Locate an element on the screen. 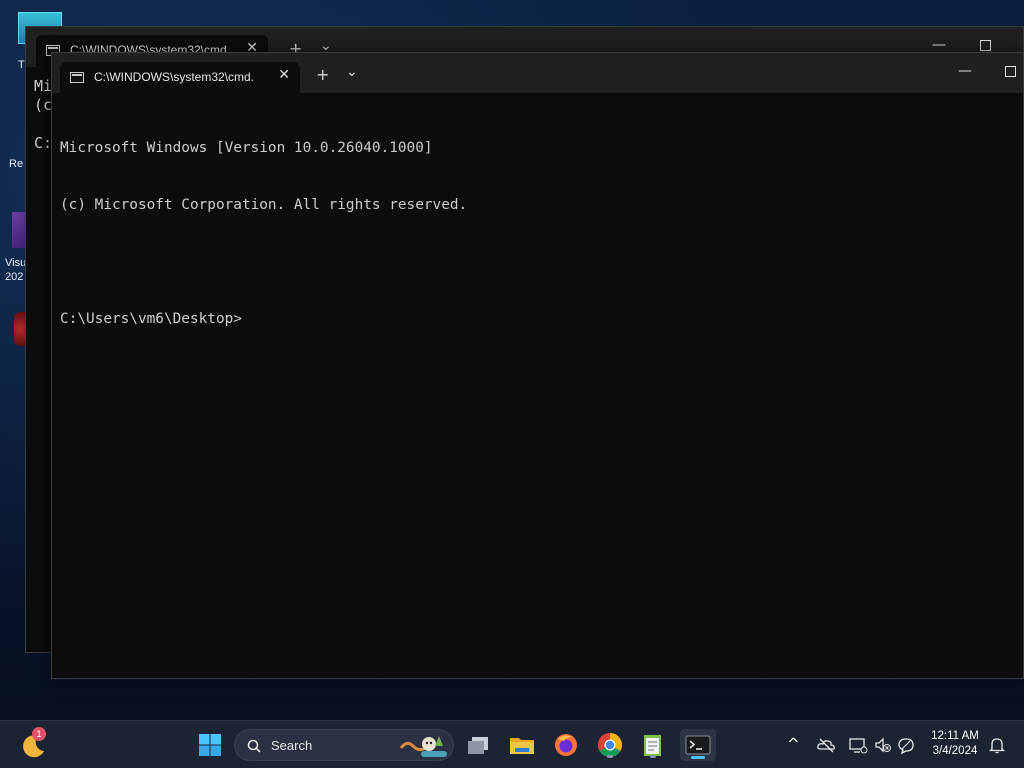 This screenshot has height=768, width=1024. active-indicator is located at coordinates (698, 757).